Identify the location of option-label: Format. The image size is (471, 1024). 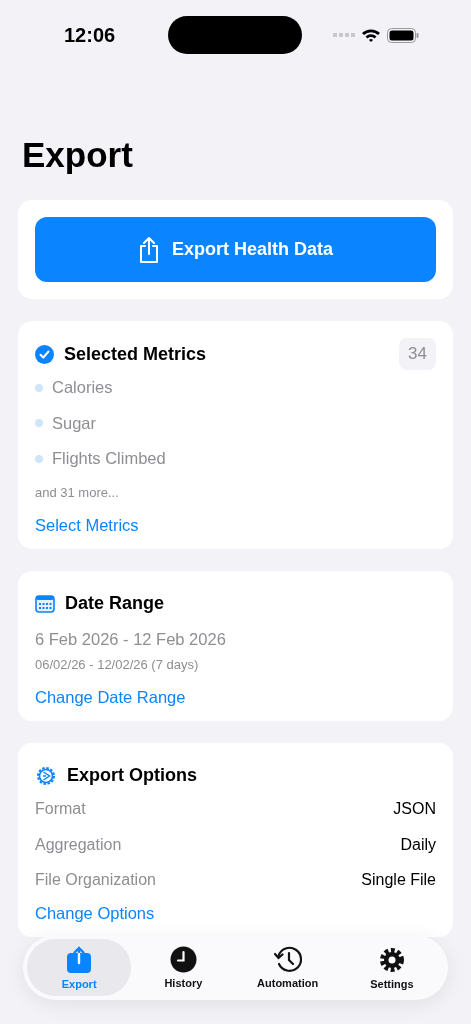
(60, 809).